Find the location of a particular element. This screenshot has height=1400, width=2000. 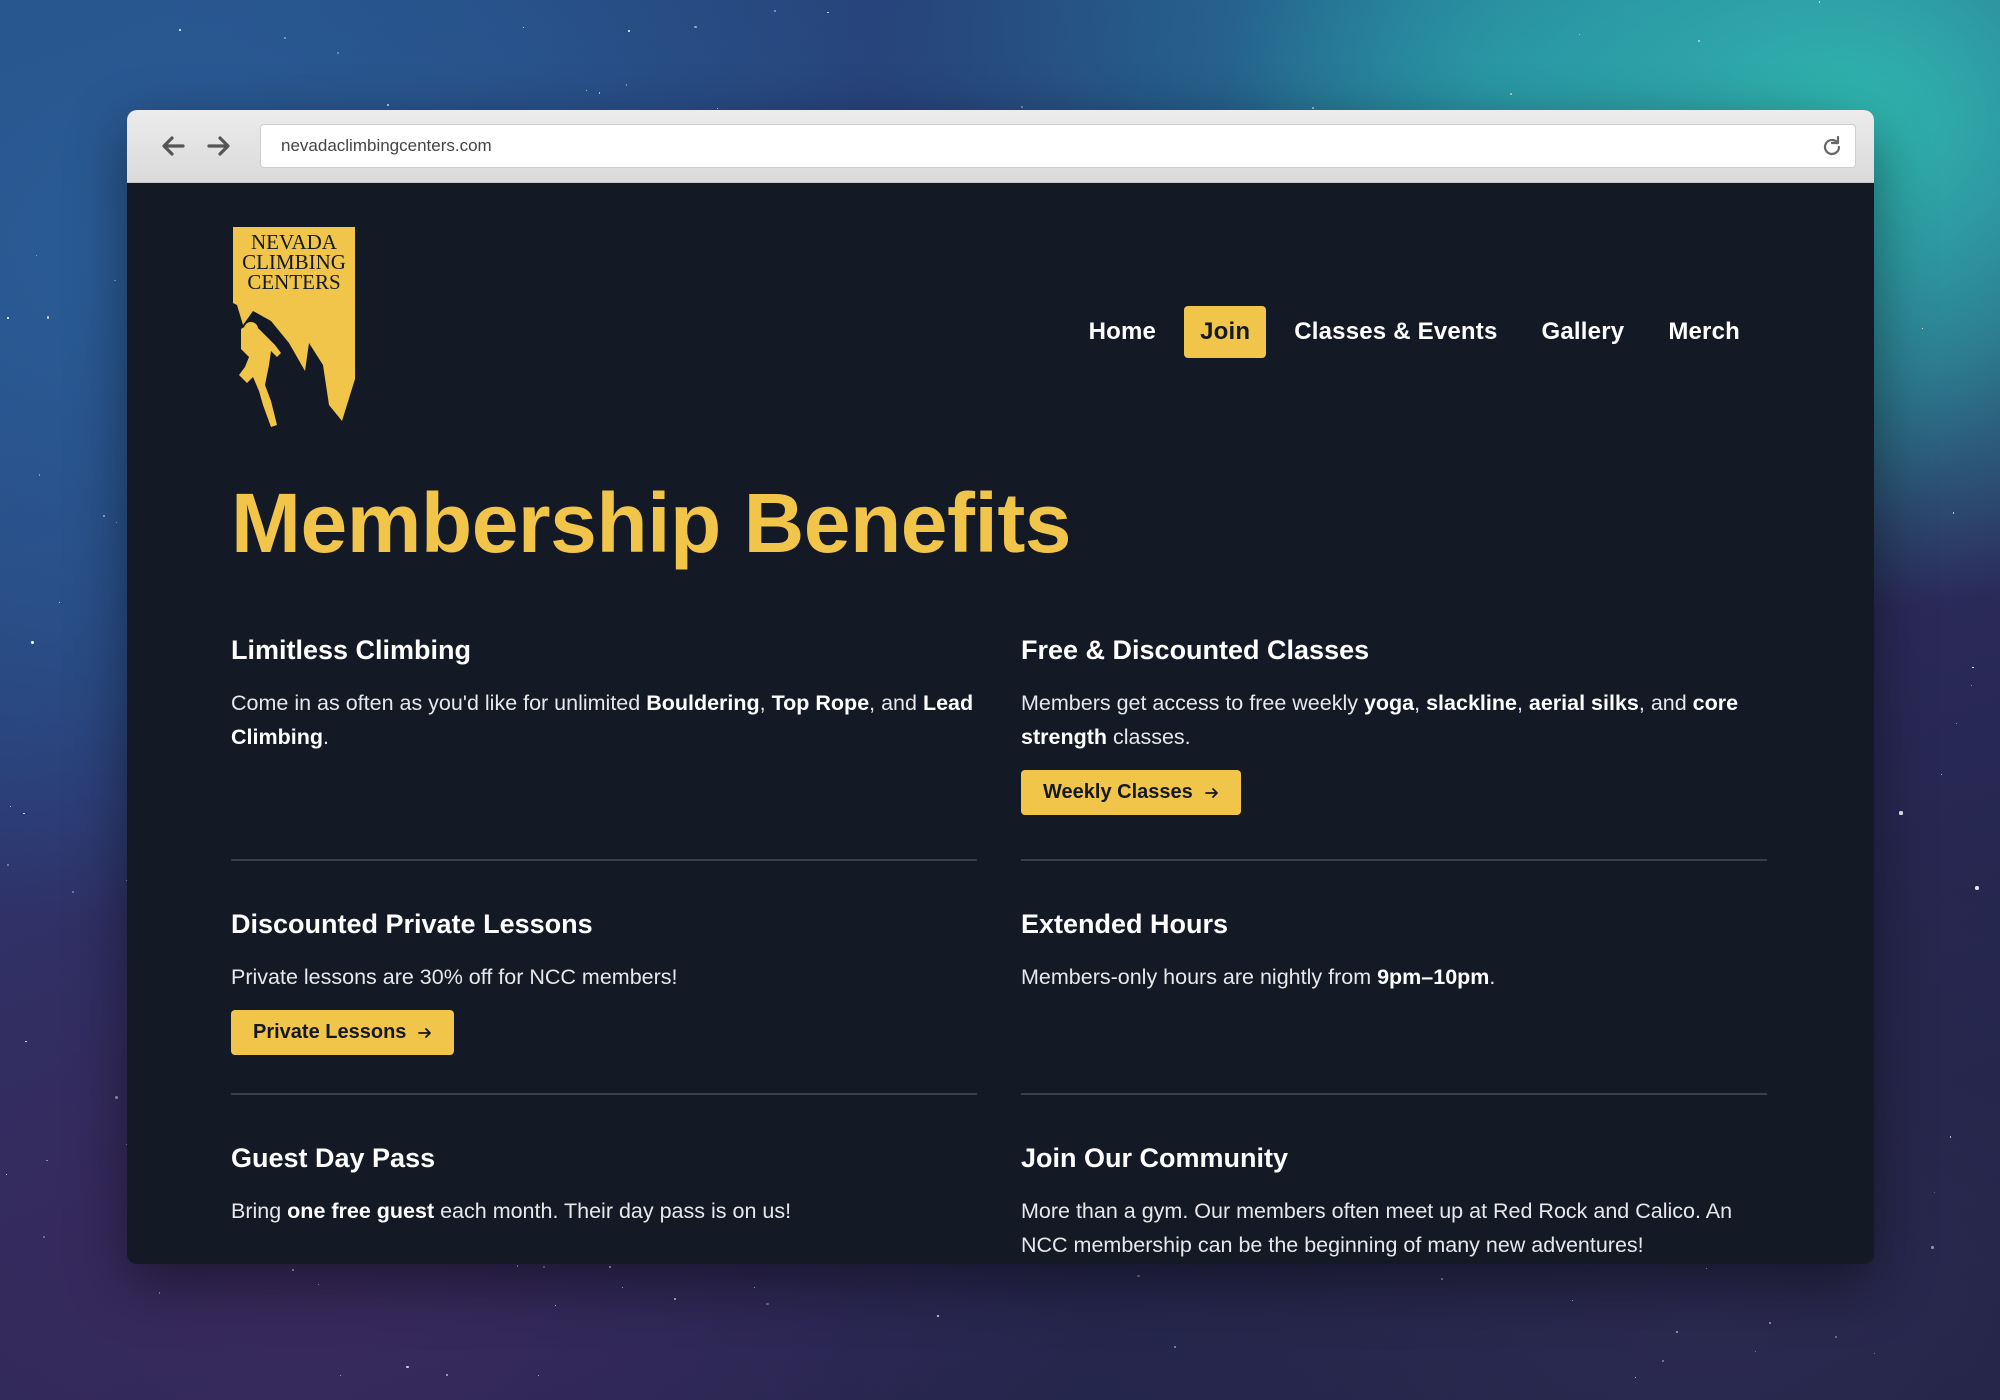

private-lessons-button: Private Lessons is located at coordinates (343, 1032).